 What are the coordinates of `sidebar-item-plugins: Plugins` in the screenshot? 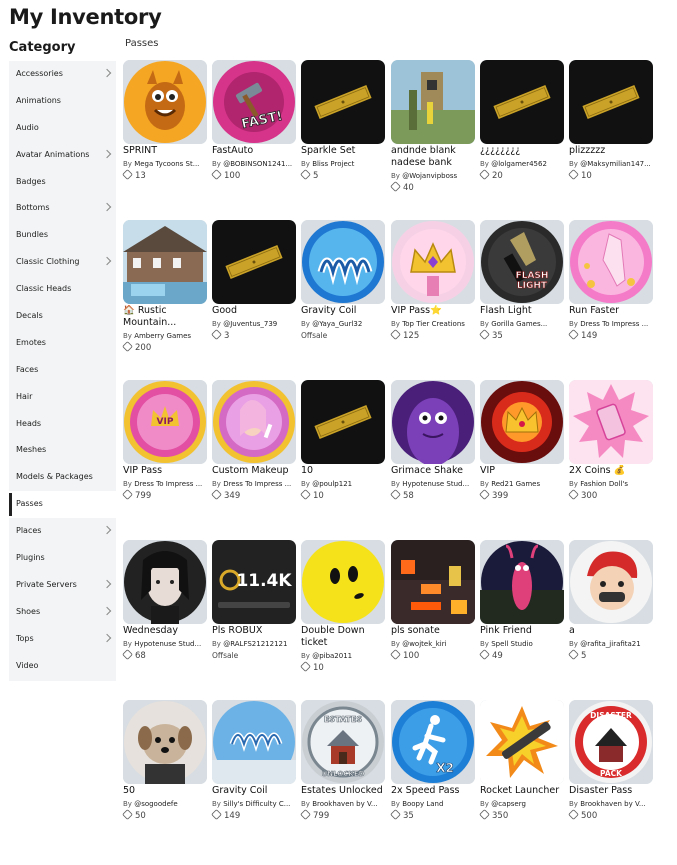 It's located at (62, 558).